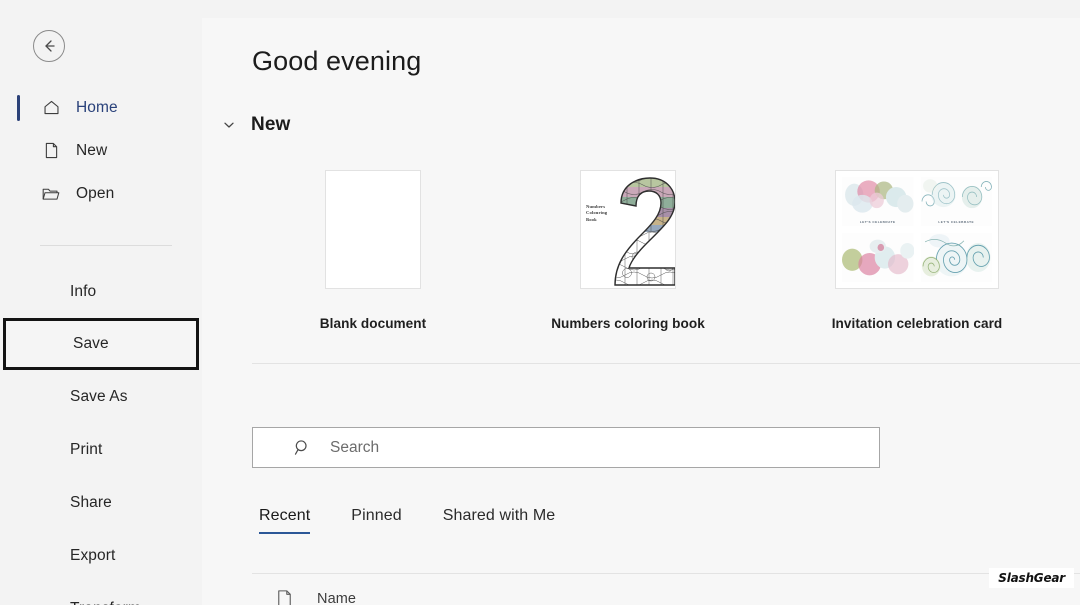  What do you see at coordinates (666, 589) in the screenshot?
I see `document-list-header: Name` at bounding box center [666, 589].